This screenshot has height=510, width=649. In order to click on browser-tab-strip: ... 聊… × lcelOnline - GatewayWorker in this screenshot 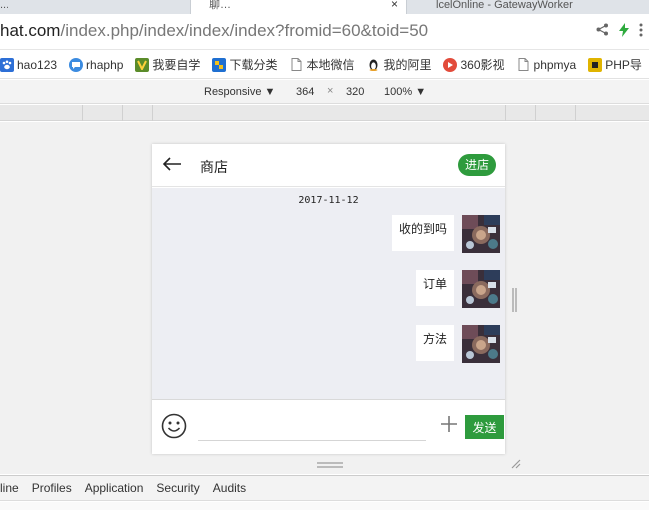, I will do `click(324, 7)`.